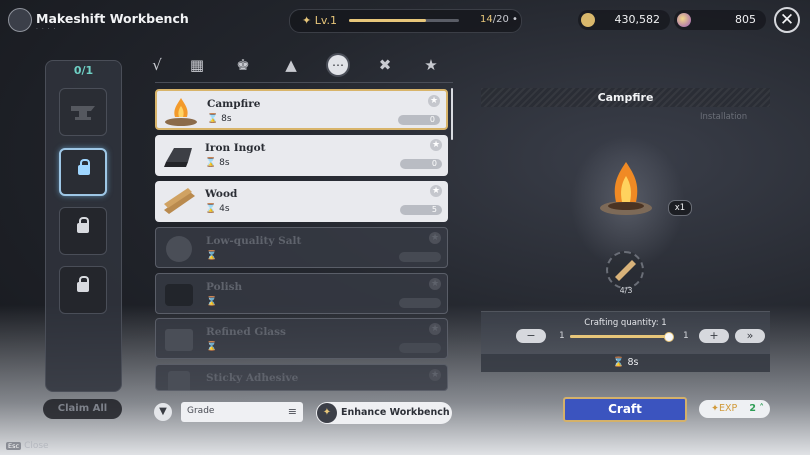 The width and height of the screenshot is (810, 455). I want to click on page-subtitle: · · · ·, so click(46, 29).